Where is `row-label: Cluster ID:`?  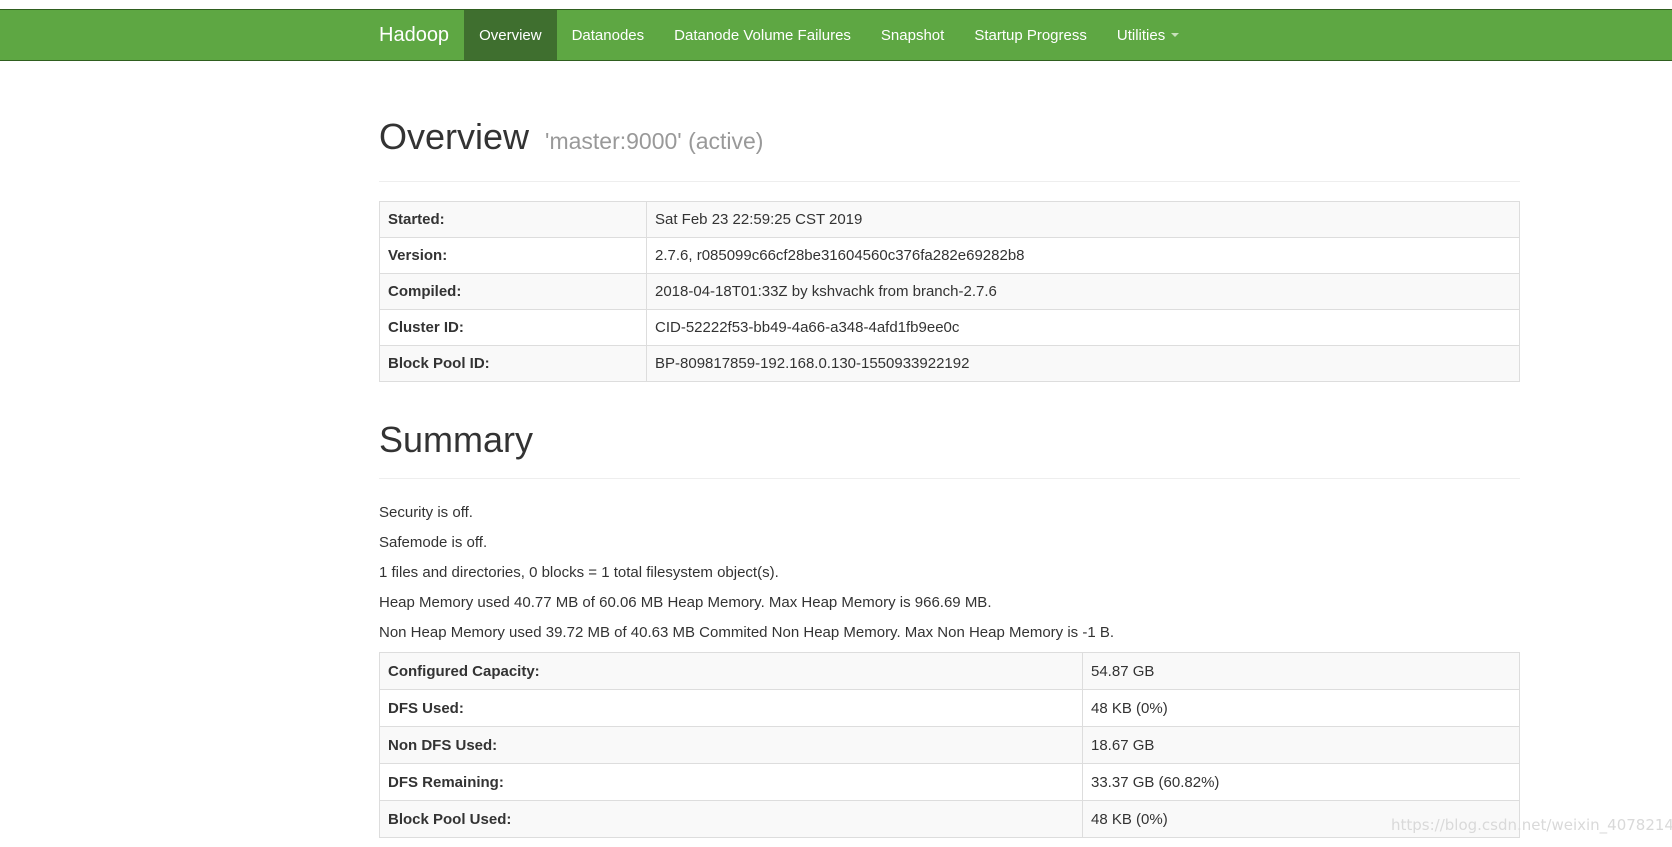 row-label: Cluster ID: is located at coordinates (513, 327).